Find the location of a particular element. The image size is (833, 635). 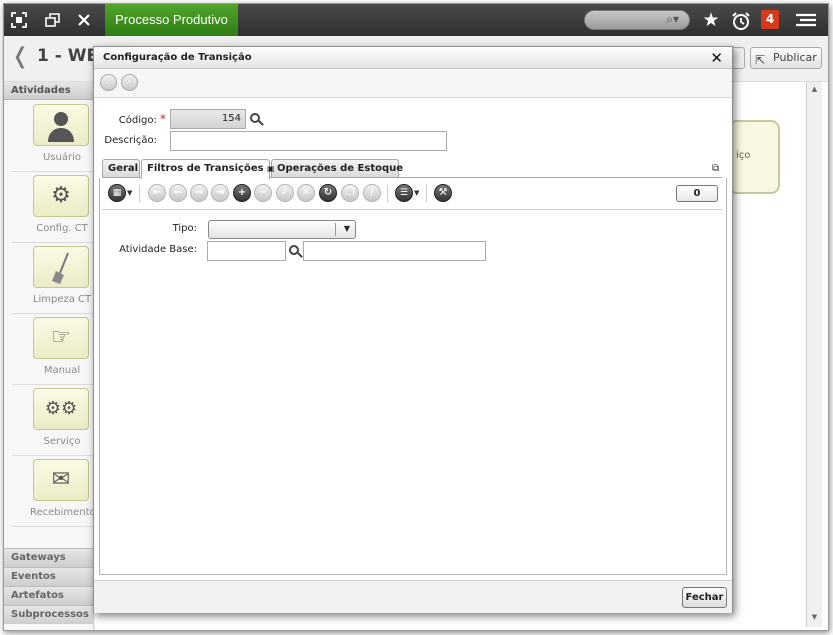

descricao-label: Descrição: is located at coordinates (130, 140).